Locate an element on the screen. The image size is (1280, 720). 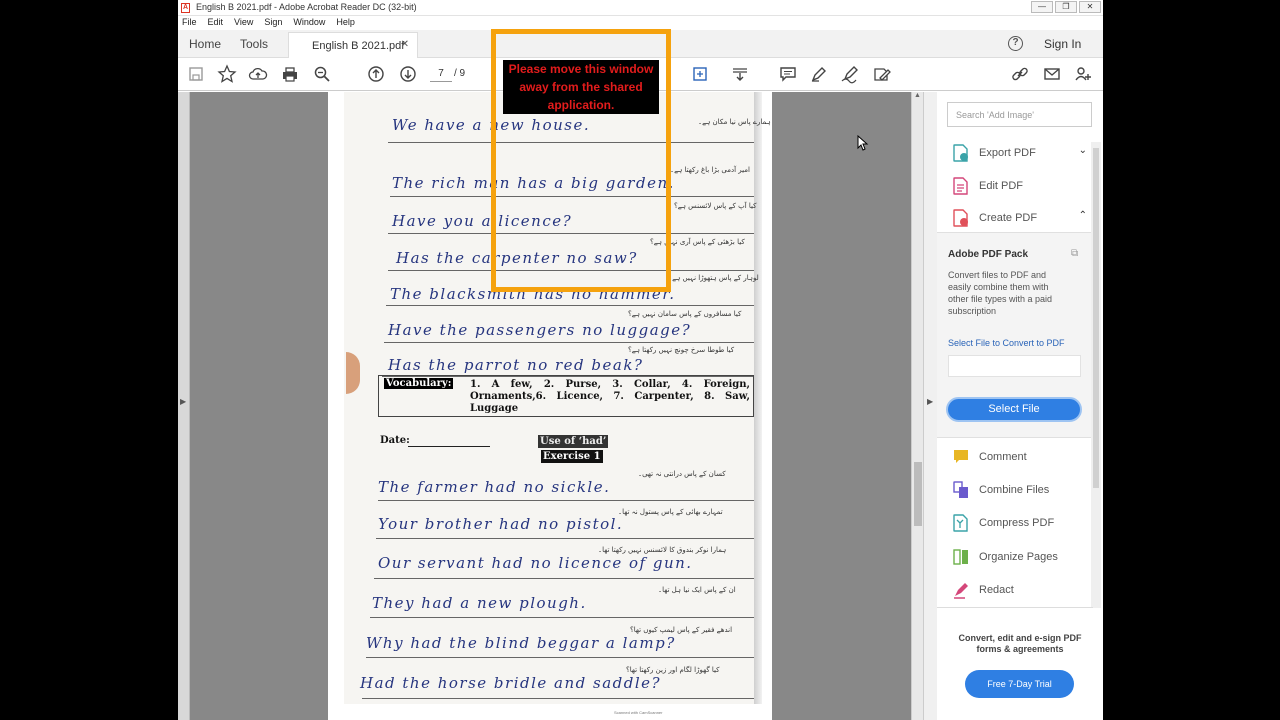
left-panel-toggle: ▶ is located at coordinates (184, 406).